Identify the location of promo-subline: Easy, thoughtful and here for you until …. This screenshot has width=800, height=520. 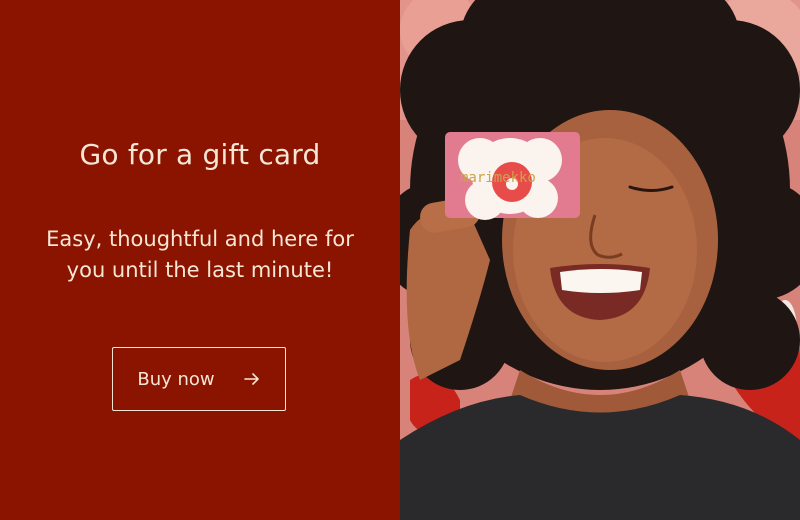
(200, 254).